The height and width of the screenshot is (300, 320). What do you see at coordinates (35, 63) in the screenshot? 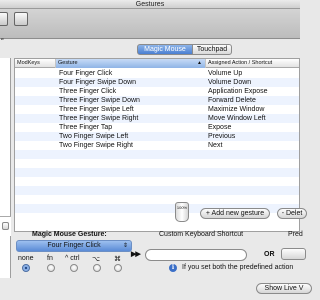
I see `column-header-modkeys: ModKeys` at bounding box center [35, 63].